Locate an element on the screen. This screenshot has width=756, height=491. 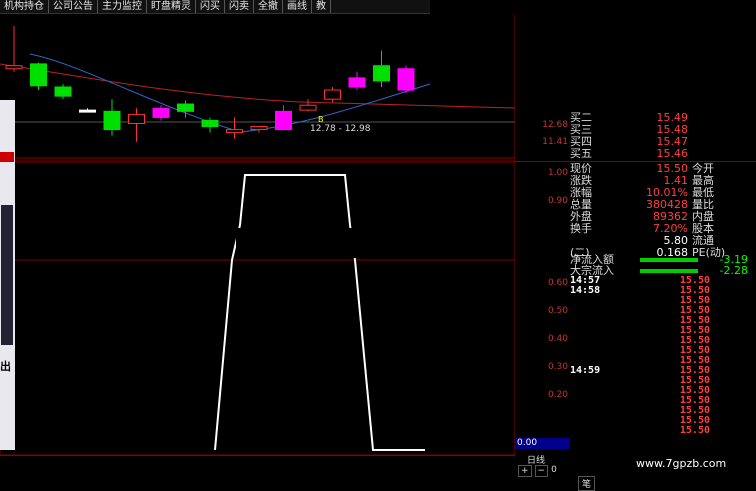
price-label-1: 12.68 is located at coordinates (555, 125).